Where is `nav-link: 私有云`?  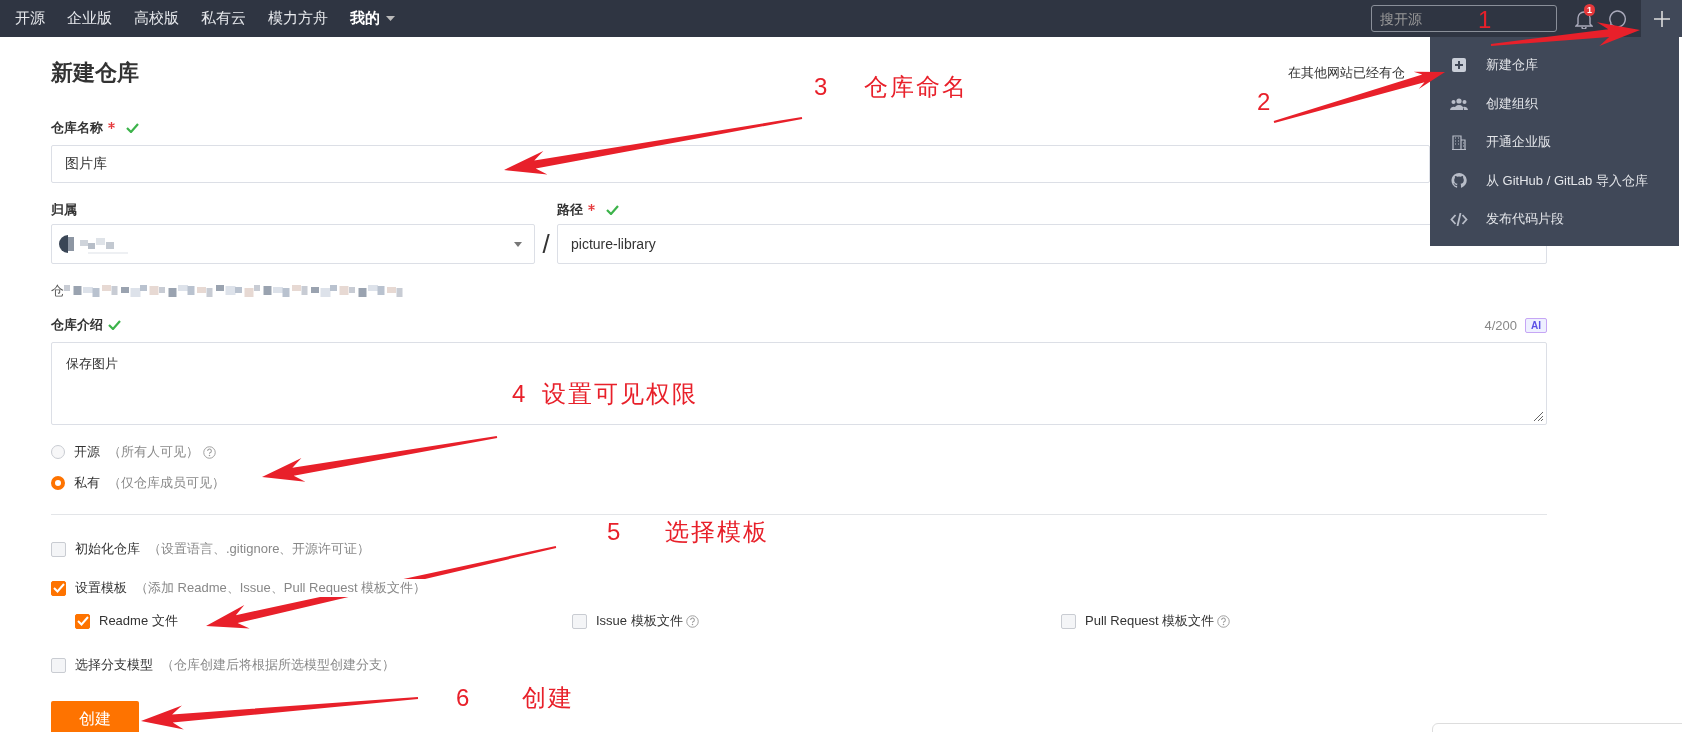 nav-link: 私有云 is located at coordinates (223, 18).